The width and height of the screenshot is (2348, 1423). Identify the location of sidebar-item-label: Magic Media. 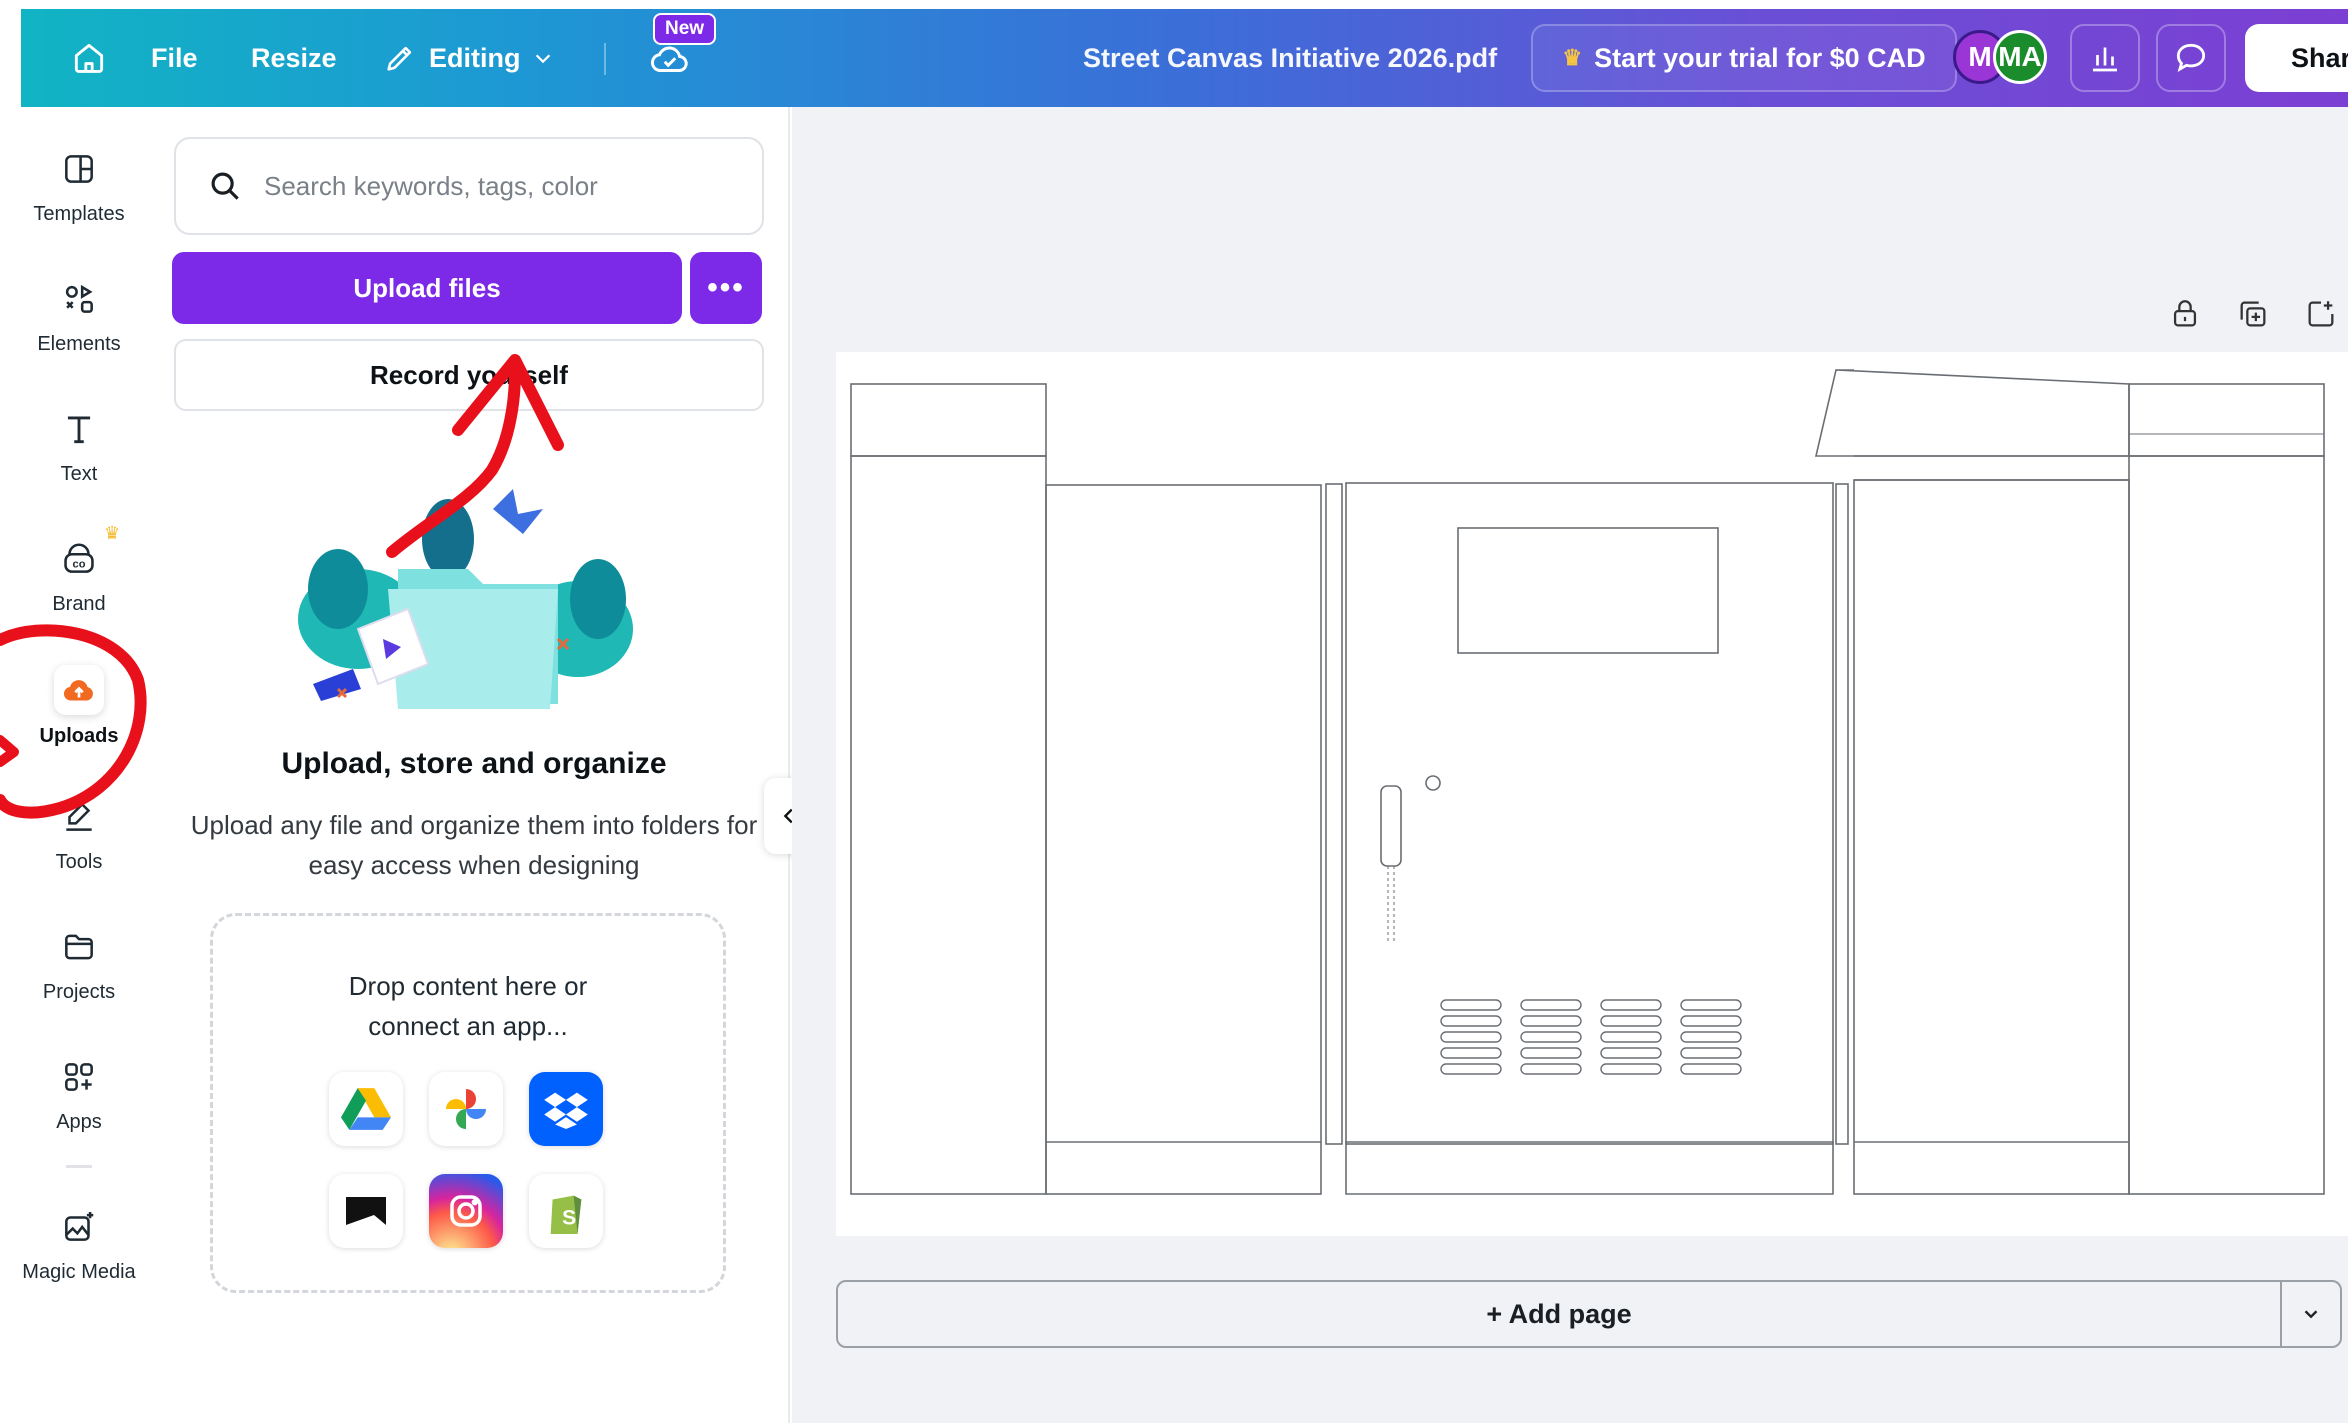
(79, 1272).